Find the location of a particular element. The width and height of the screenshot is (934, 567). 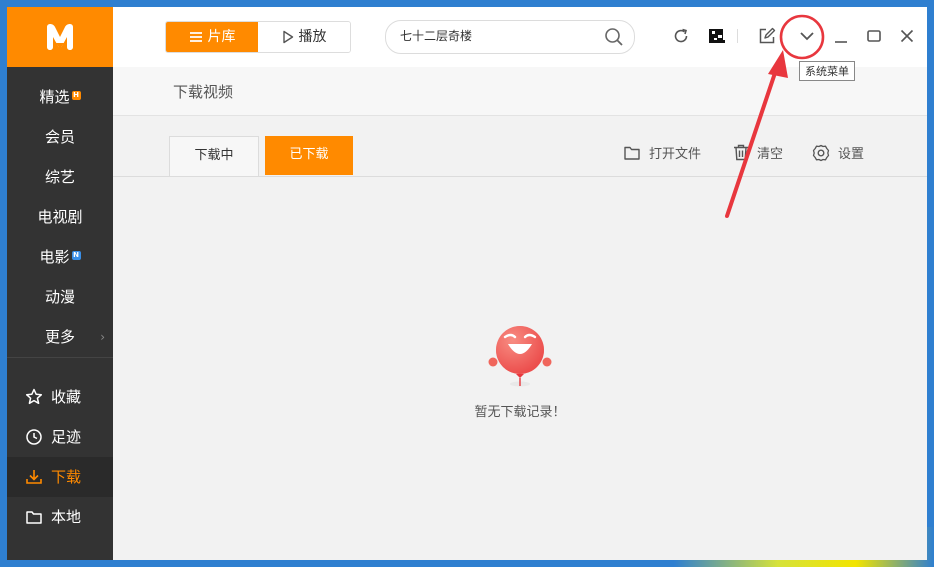

nav-item-label: 更多 is located at coordinates (59, 337).